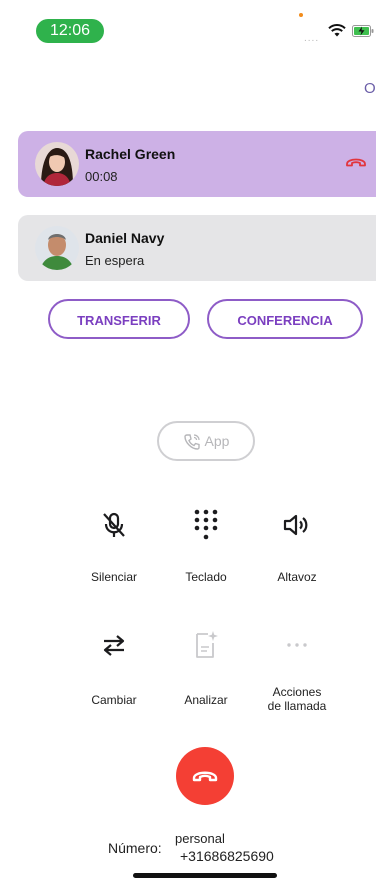 The width and height of the screenshot is (376, 878). I want to click on call-card-hold: Daniel Navy En espera, so click(197, 248).